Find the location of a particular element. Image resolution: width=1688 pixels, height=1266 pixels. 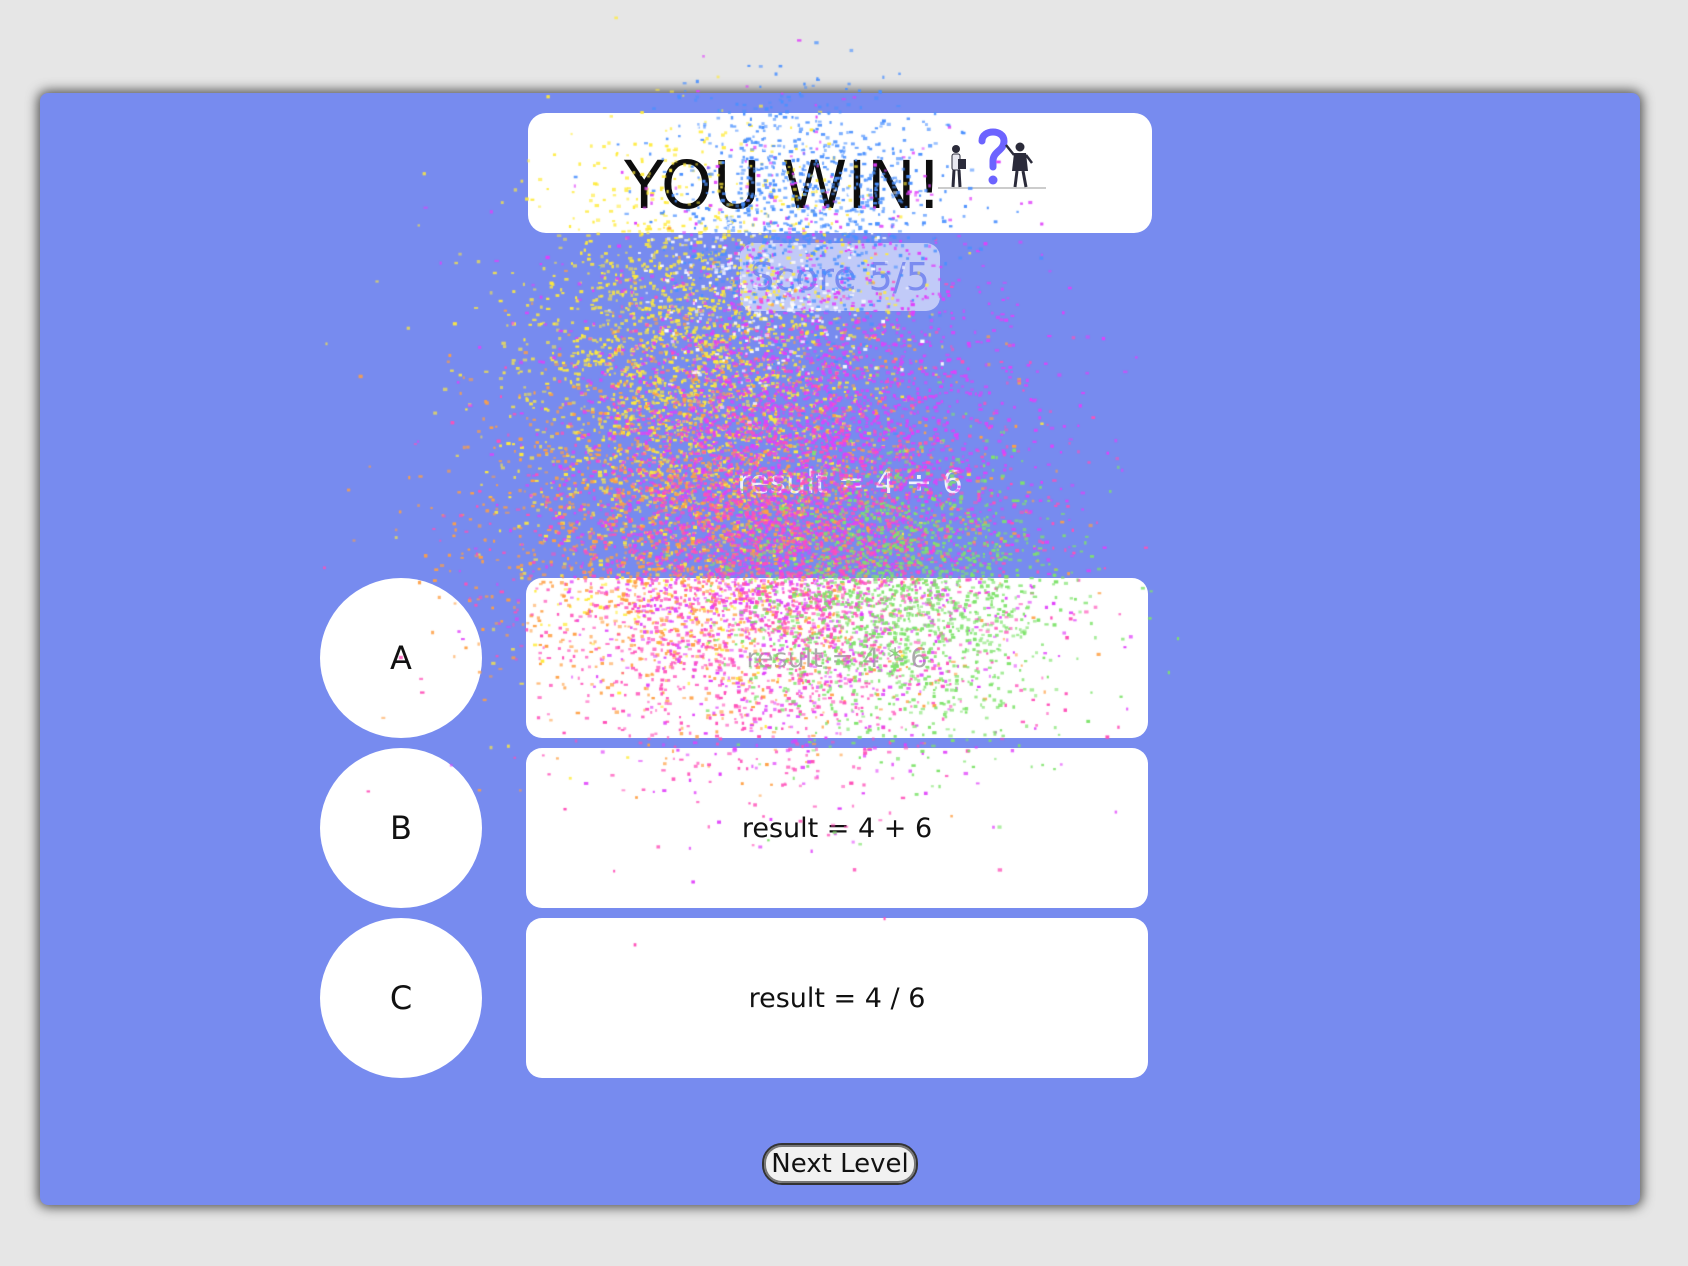

score-badge: Score 5/5 is located at coordinates (840, 277).